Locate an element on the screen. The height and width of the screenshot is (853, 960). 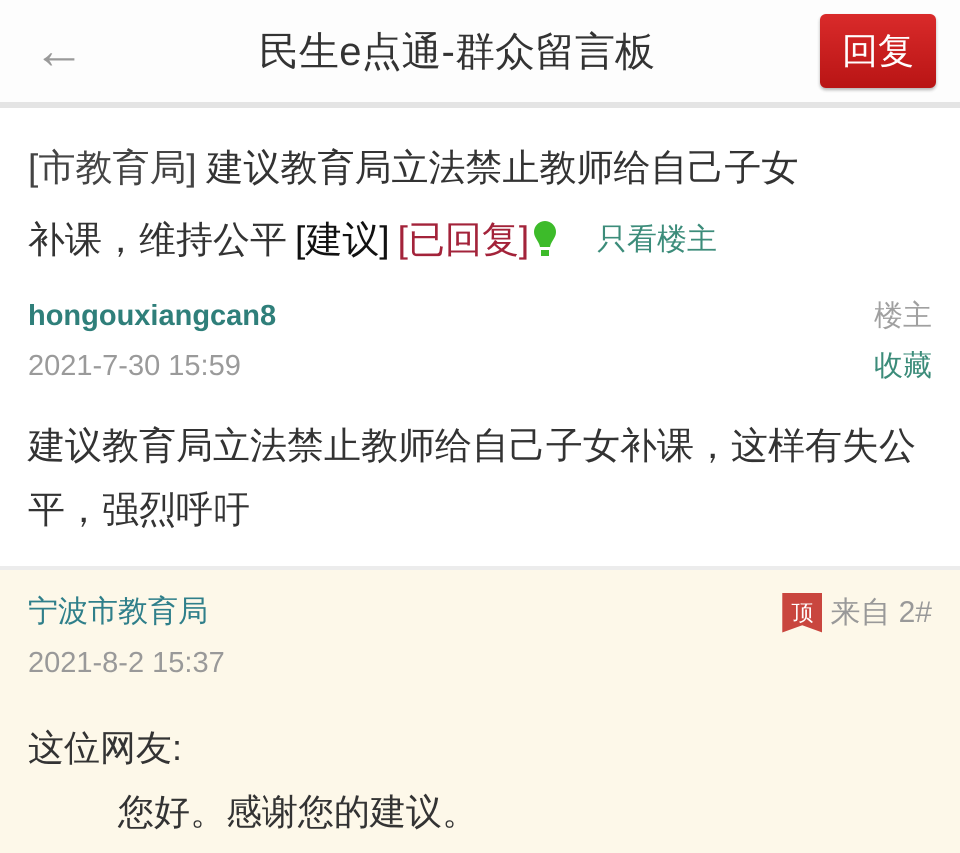
favorite-link: 收藏 is located at coordinates (903, 366).